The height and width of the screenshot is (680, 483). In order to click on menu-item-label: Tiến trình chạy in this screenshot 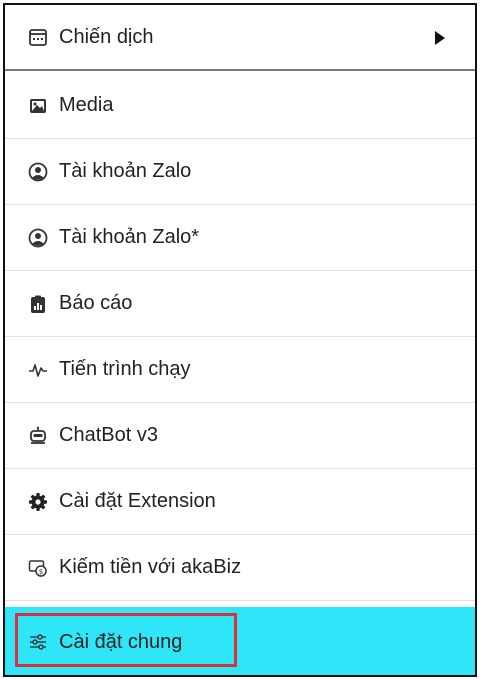, I will do `click(125, 369)`.